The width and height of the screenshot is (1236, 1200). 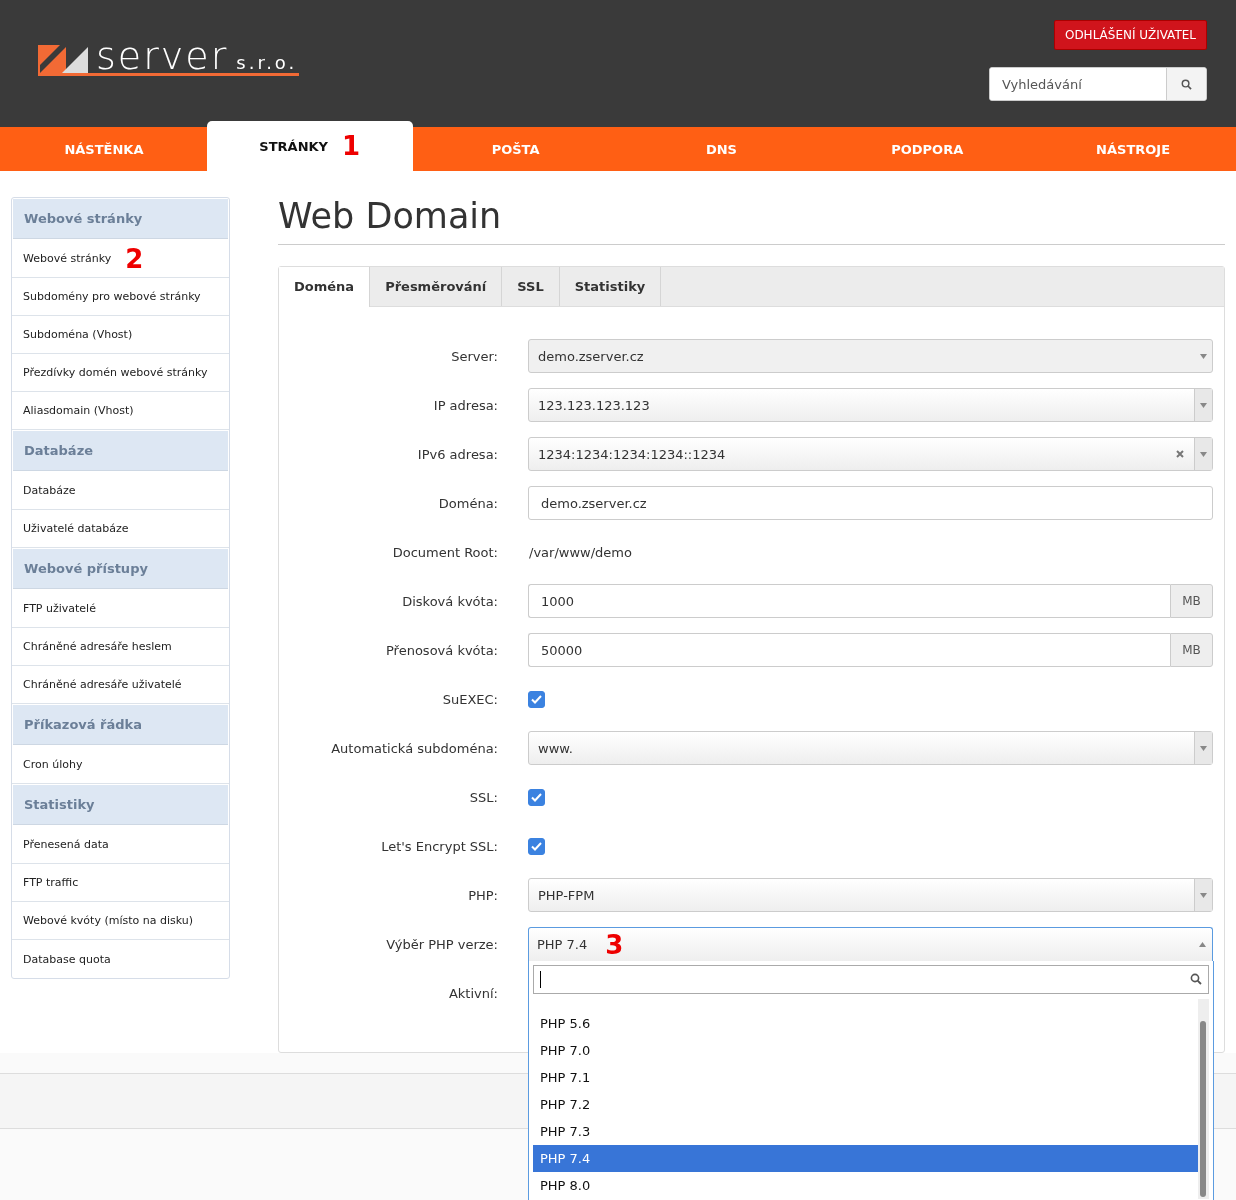 I want to click on scrollbar, so click(x=1203, y=1098).